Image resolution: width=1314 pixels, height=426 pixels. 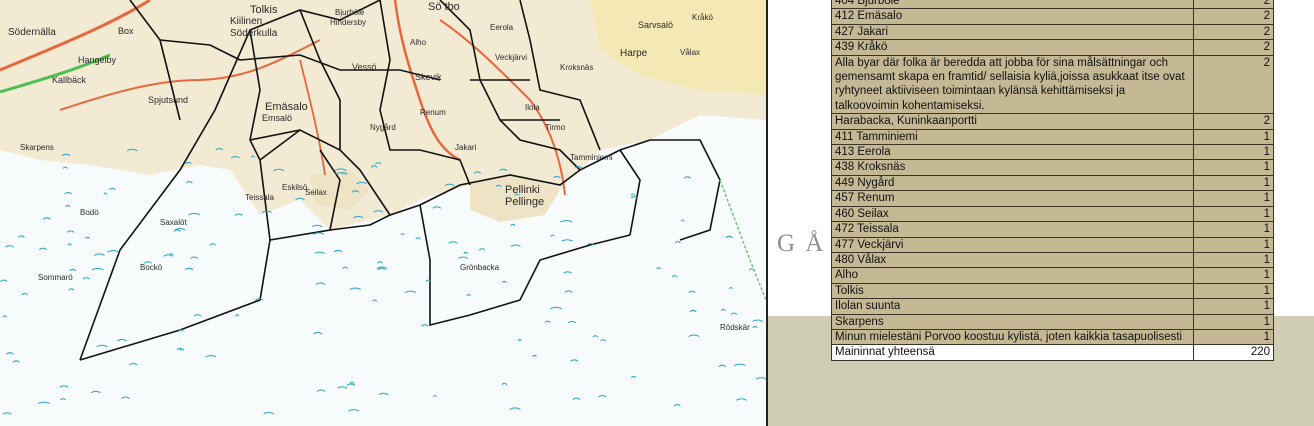 What do you see at coordinates (655, 25) in the screenshot?
I see `place-label: Sarvsalö` at bounding box center [655, 25].